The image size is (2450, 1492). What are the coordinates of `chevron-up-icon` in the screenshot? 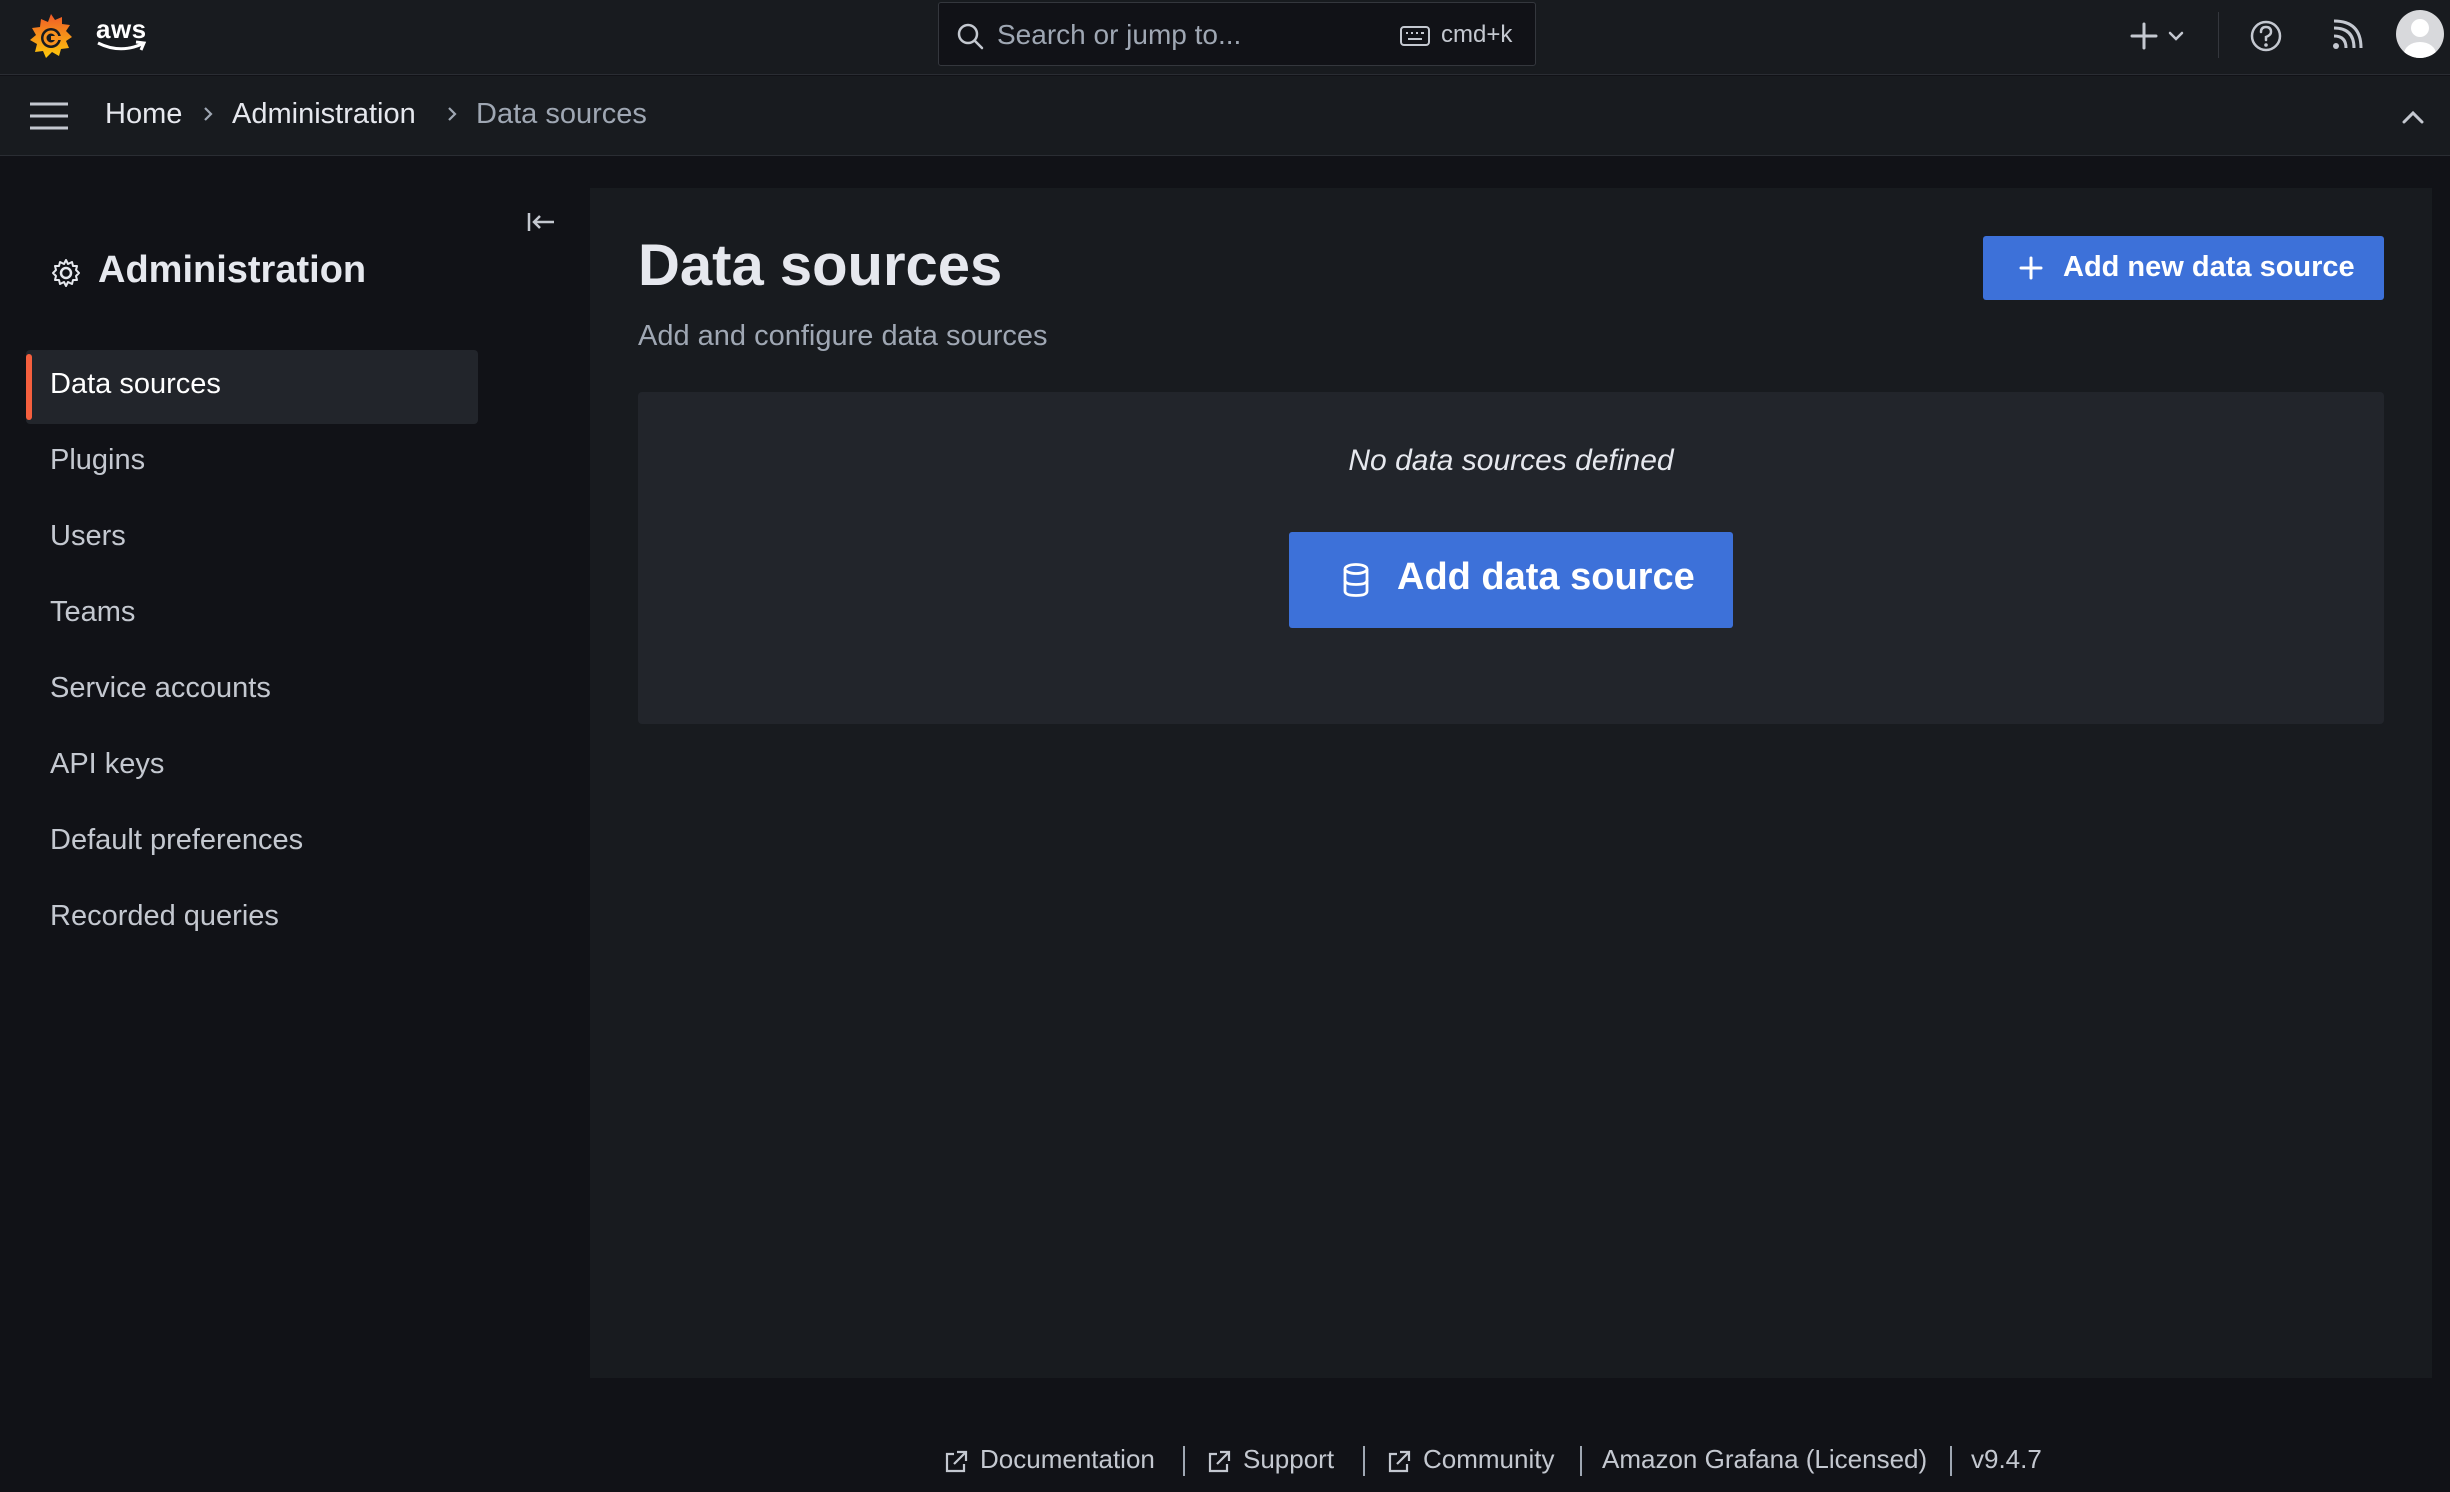 It's located at (2413, 117).